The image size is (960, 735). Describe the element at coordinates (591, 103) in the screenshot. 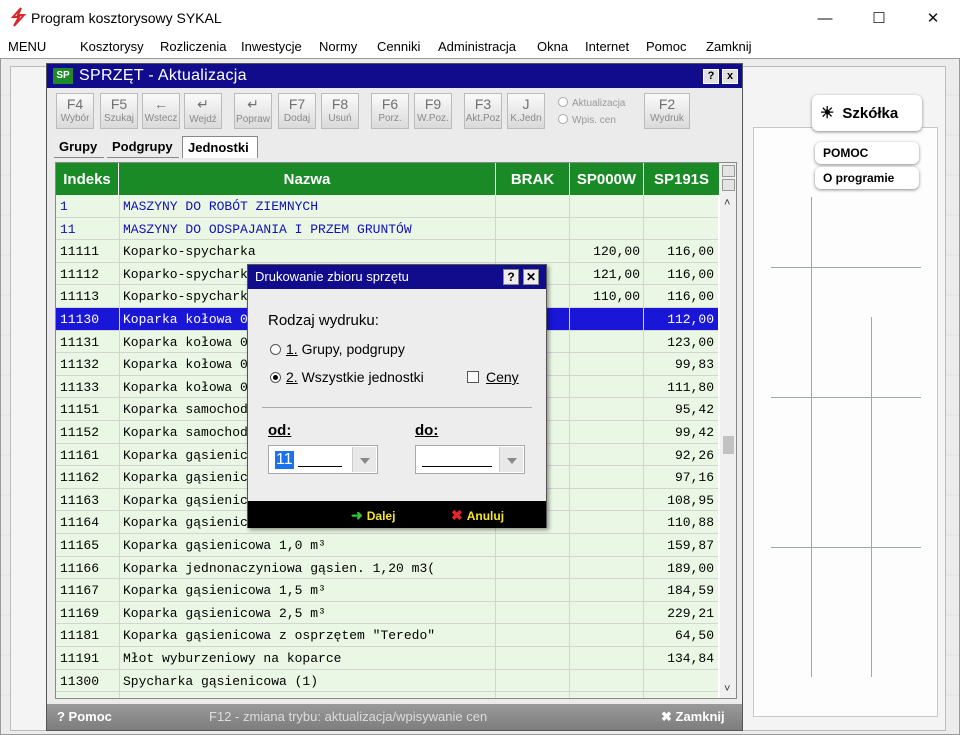

I see `mode-aktualizacja-radio: Aktualizacja` at that location.